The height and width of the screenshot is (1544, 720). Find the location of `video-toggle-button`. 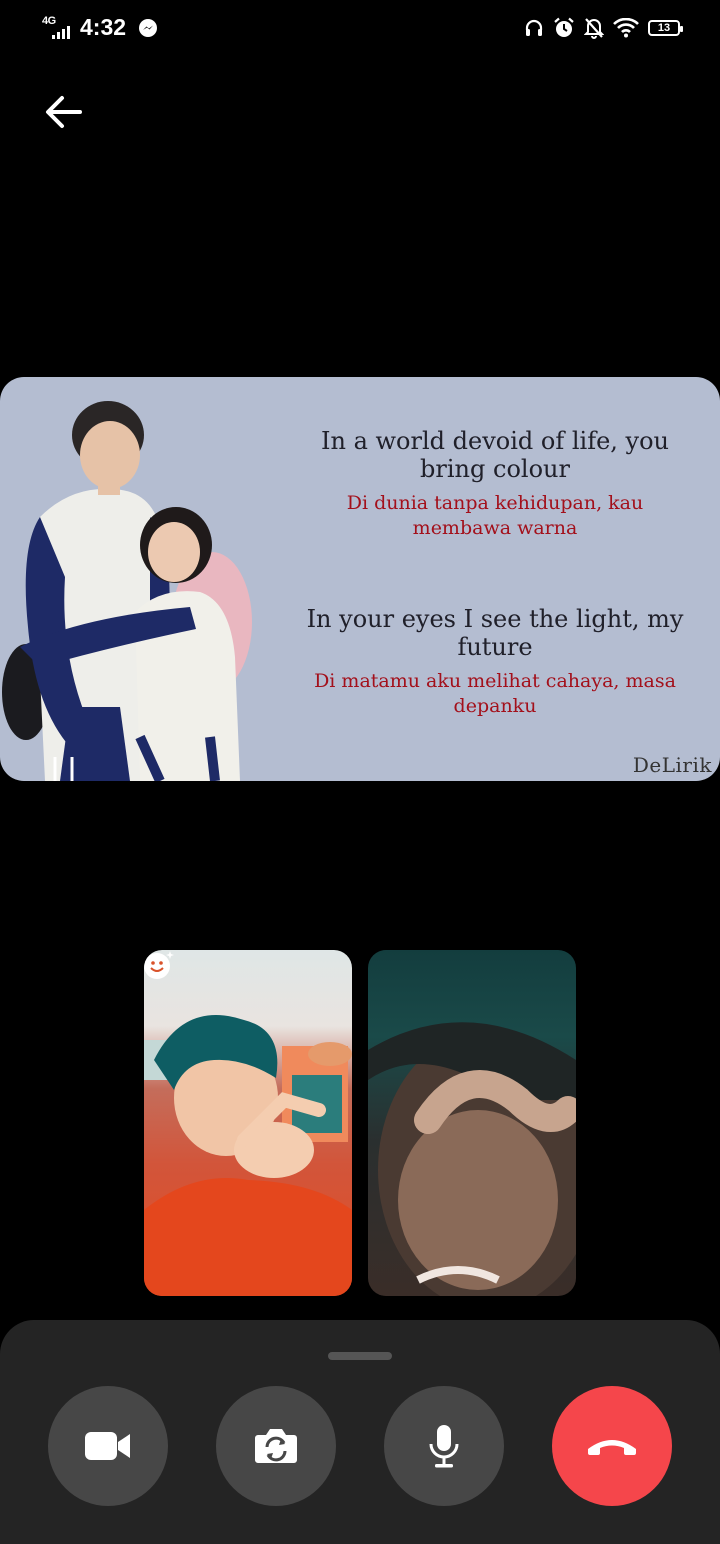

video-toggle-button is located at coordinates (108, 1446).